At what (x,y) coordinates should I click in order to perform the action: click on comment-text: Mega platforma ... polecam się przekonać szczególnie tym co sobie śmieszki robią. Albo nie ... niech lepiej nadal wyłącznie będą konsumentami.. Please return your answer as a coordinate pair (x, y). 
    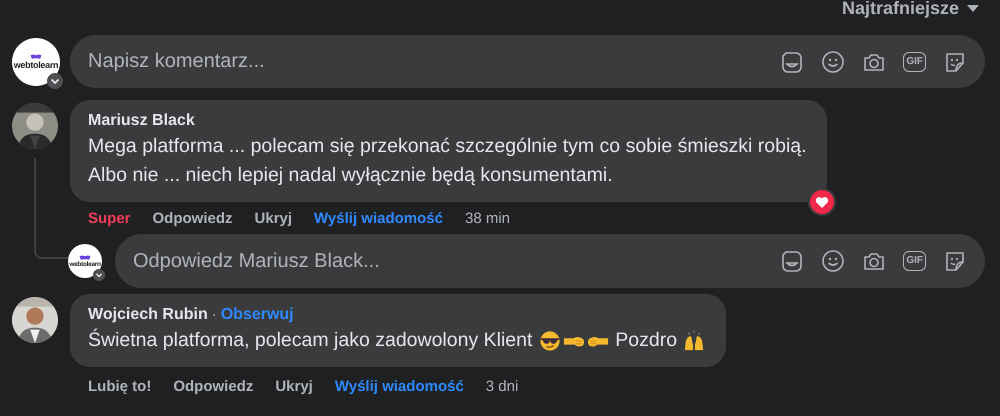
    Looking at the image, I should click on (447, 161).